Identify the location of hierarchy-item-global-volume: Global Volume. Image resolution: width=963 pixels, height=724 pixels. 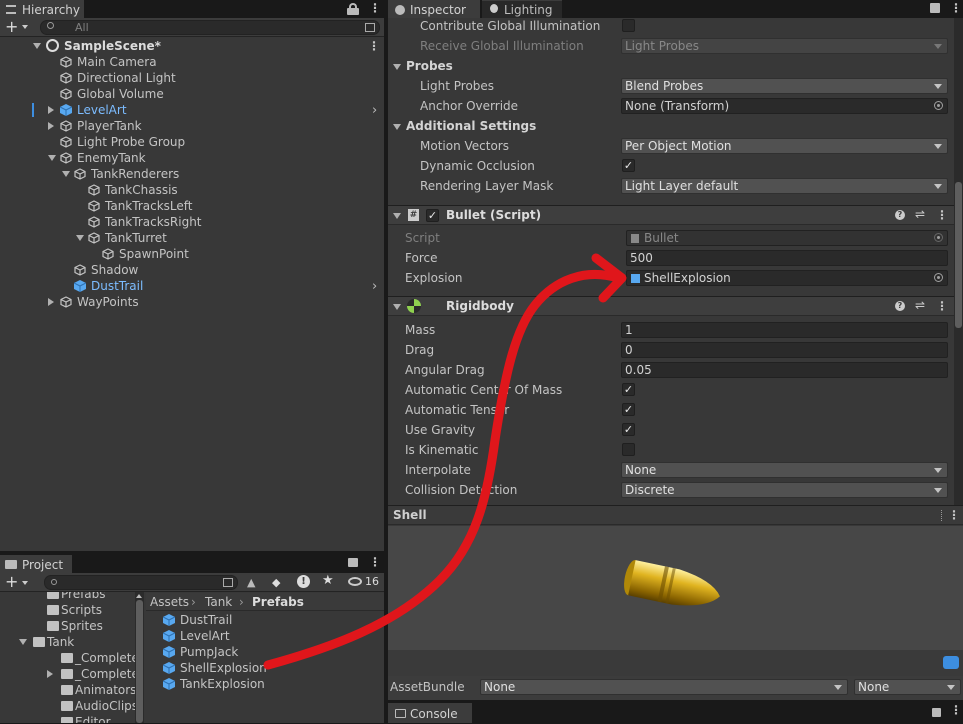
(192, 94).